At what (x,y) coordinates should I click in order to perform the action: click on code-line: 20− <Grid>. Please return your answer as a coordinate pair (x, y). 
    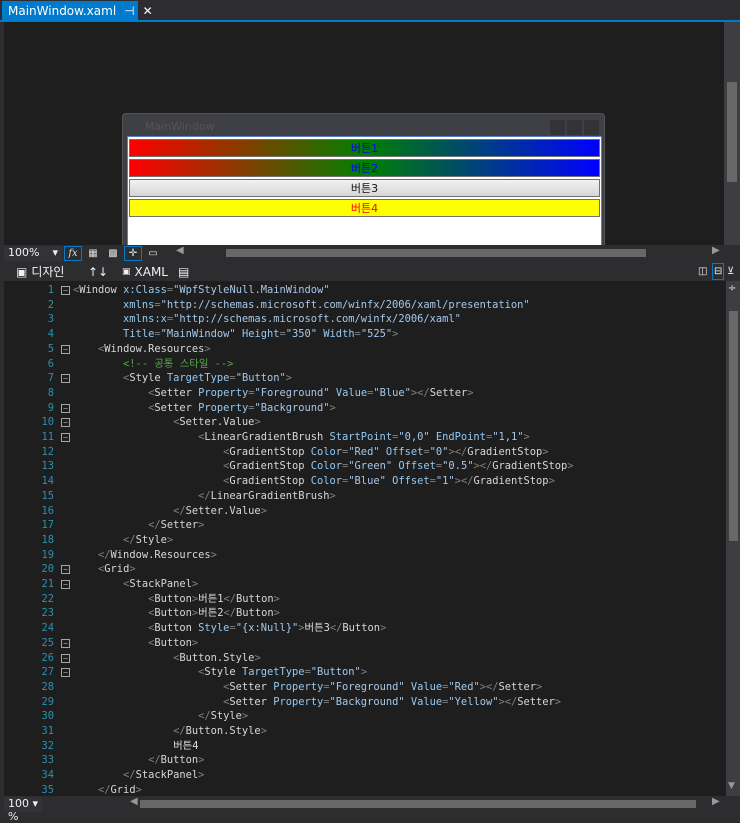
    Looking at the image, I should click on (364, 569).